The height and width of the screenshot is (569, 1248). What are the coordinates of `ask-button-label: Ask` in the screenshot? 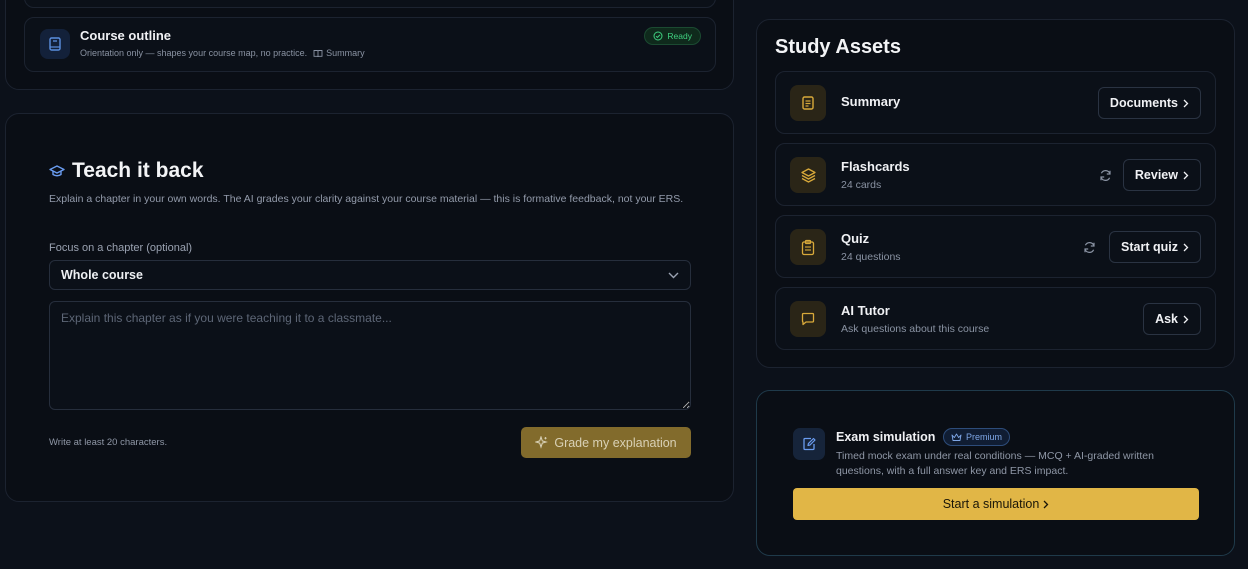 It's located at (1166, 319).